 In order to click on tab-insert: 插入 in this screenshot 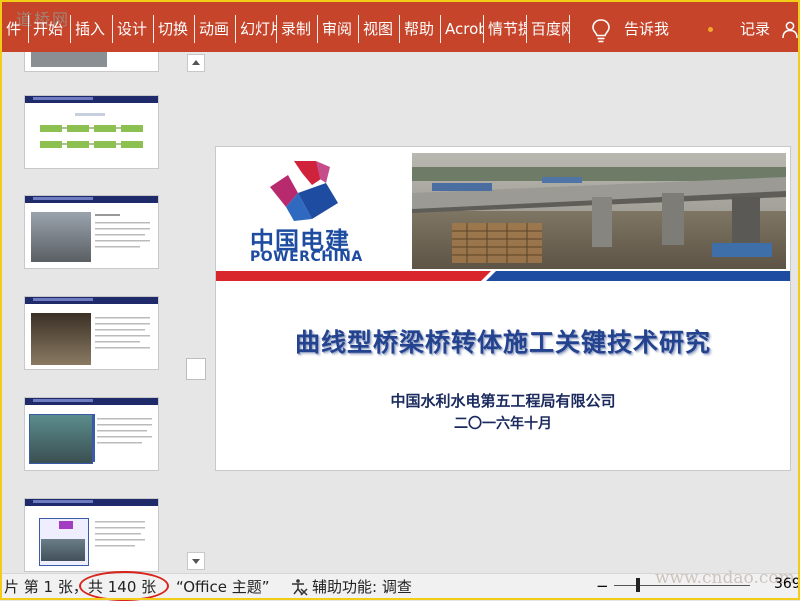, I will do `click(91, 29)`.